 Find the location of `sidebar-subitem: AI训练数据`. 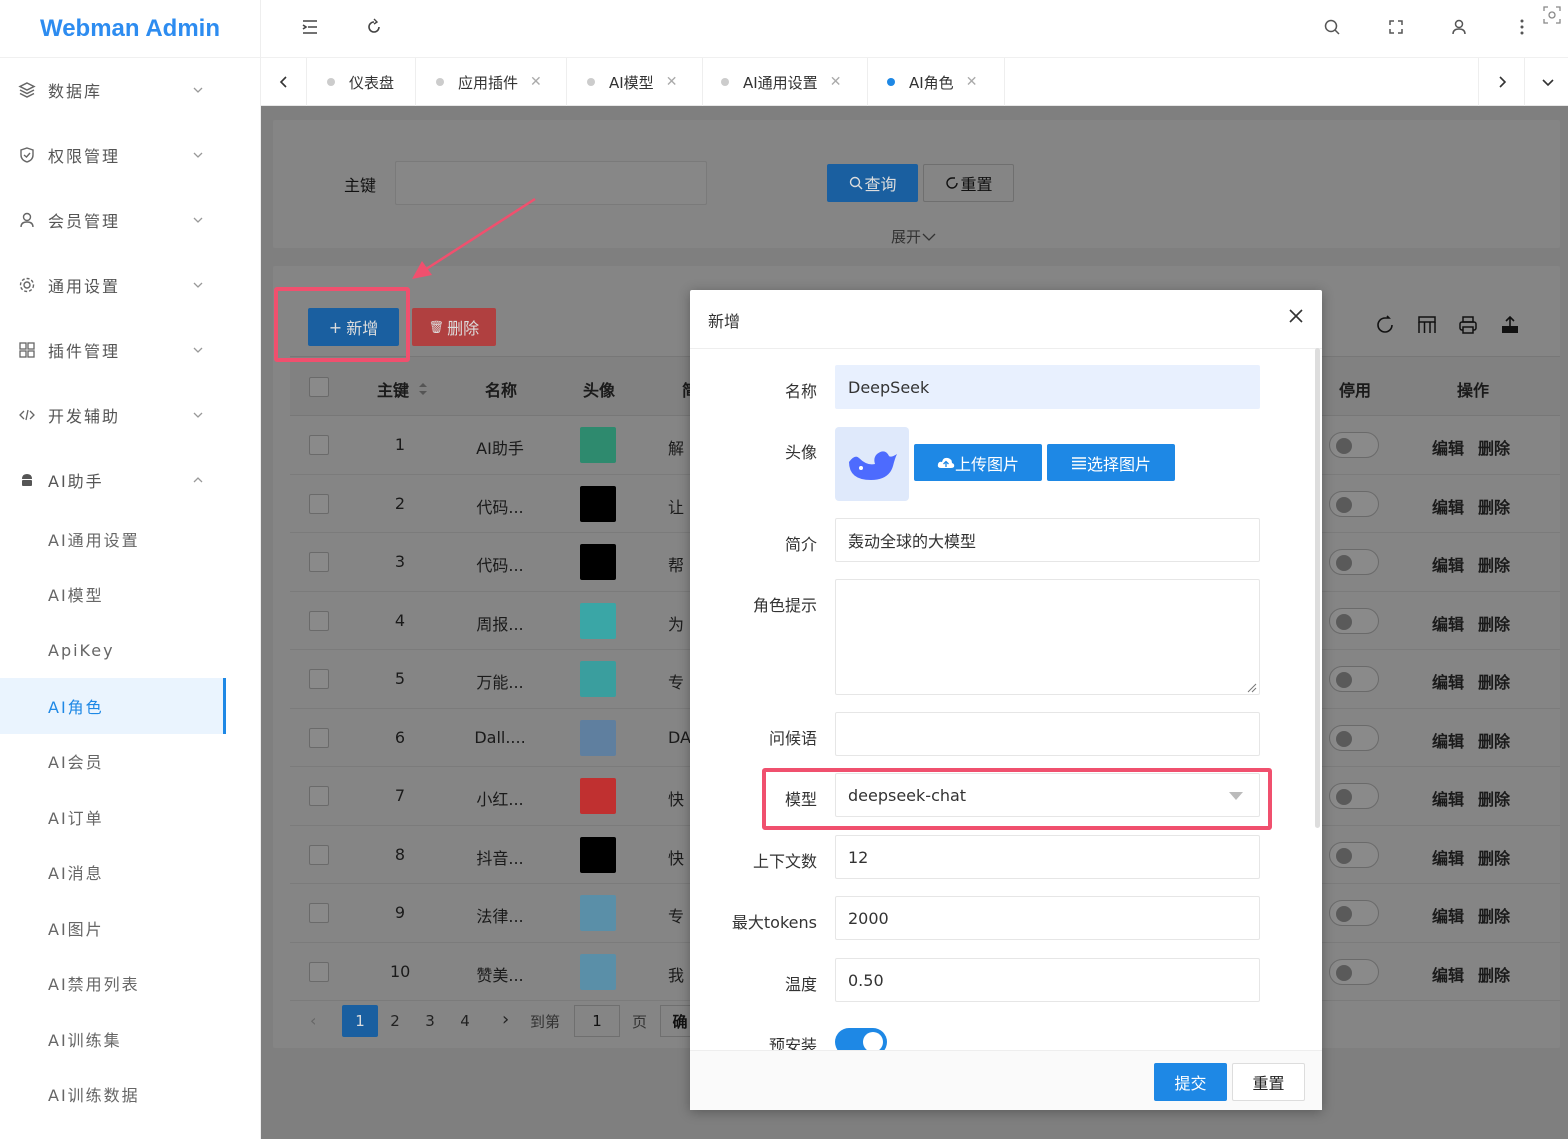

sidebar-subitem: AI训练数据 is located at coordinates (113, 1094).